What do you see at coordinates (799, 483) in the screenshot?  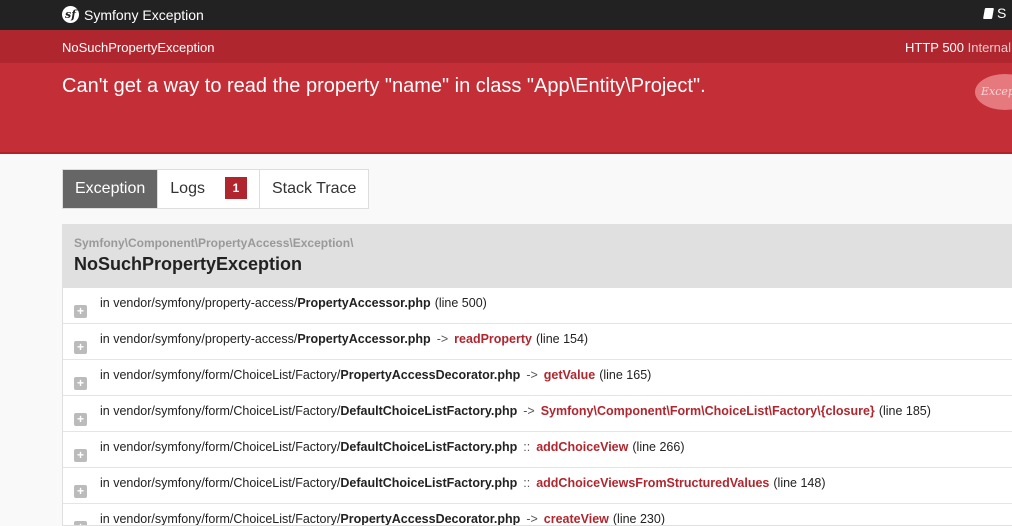 I see `frame-line: (line 148)` at bounding box center [799, 483].